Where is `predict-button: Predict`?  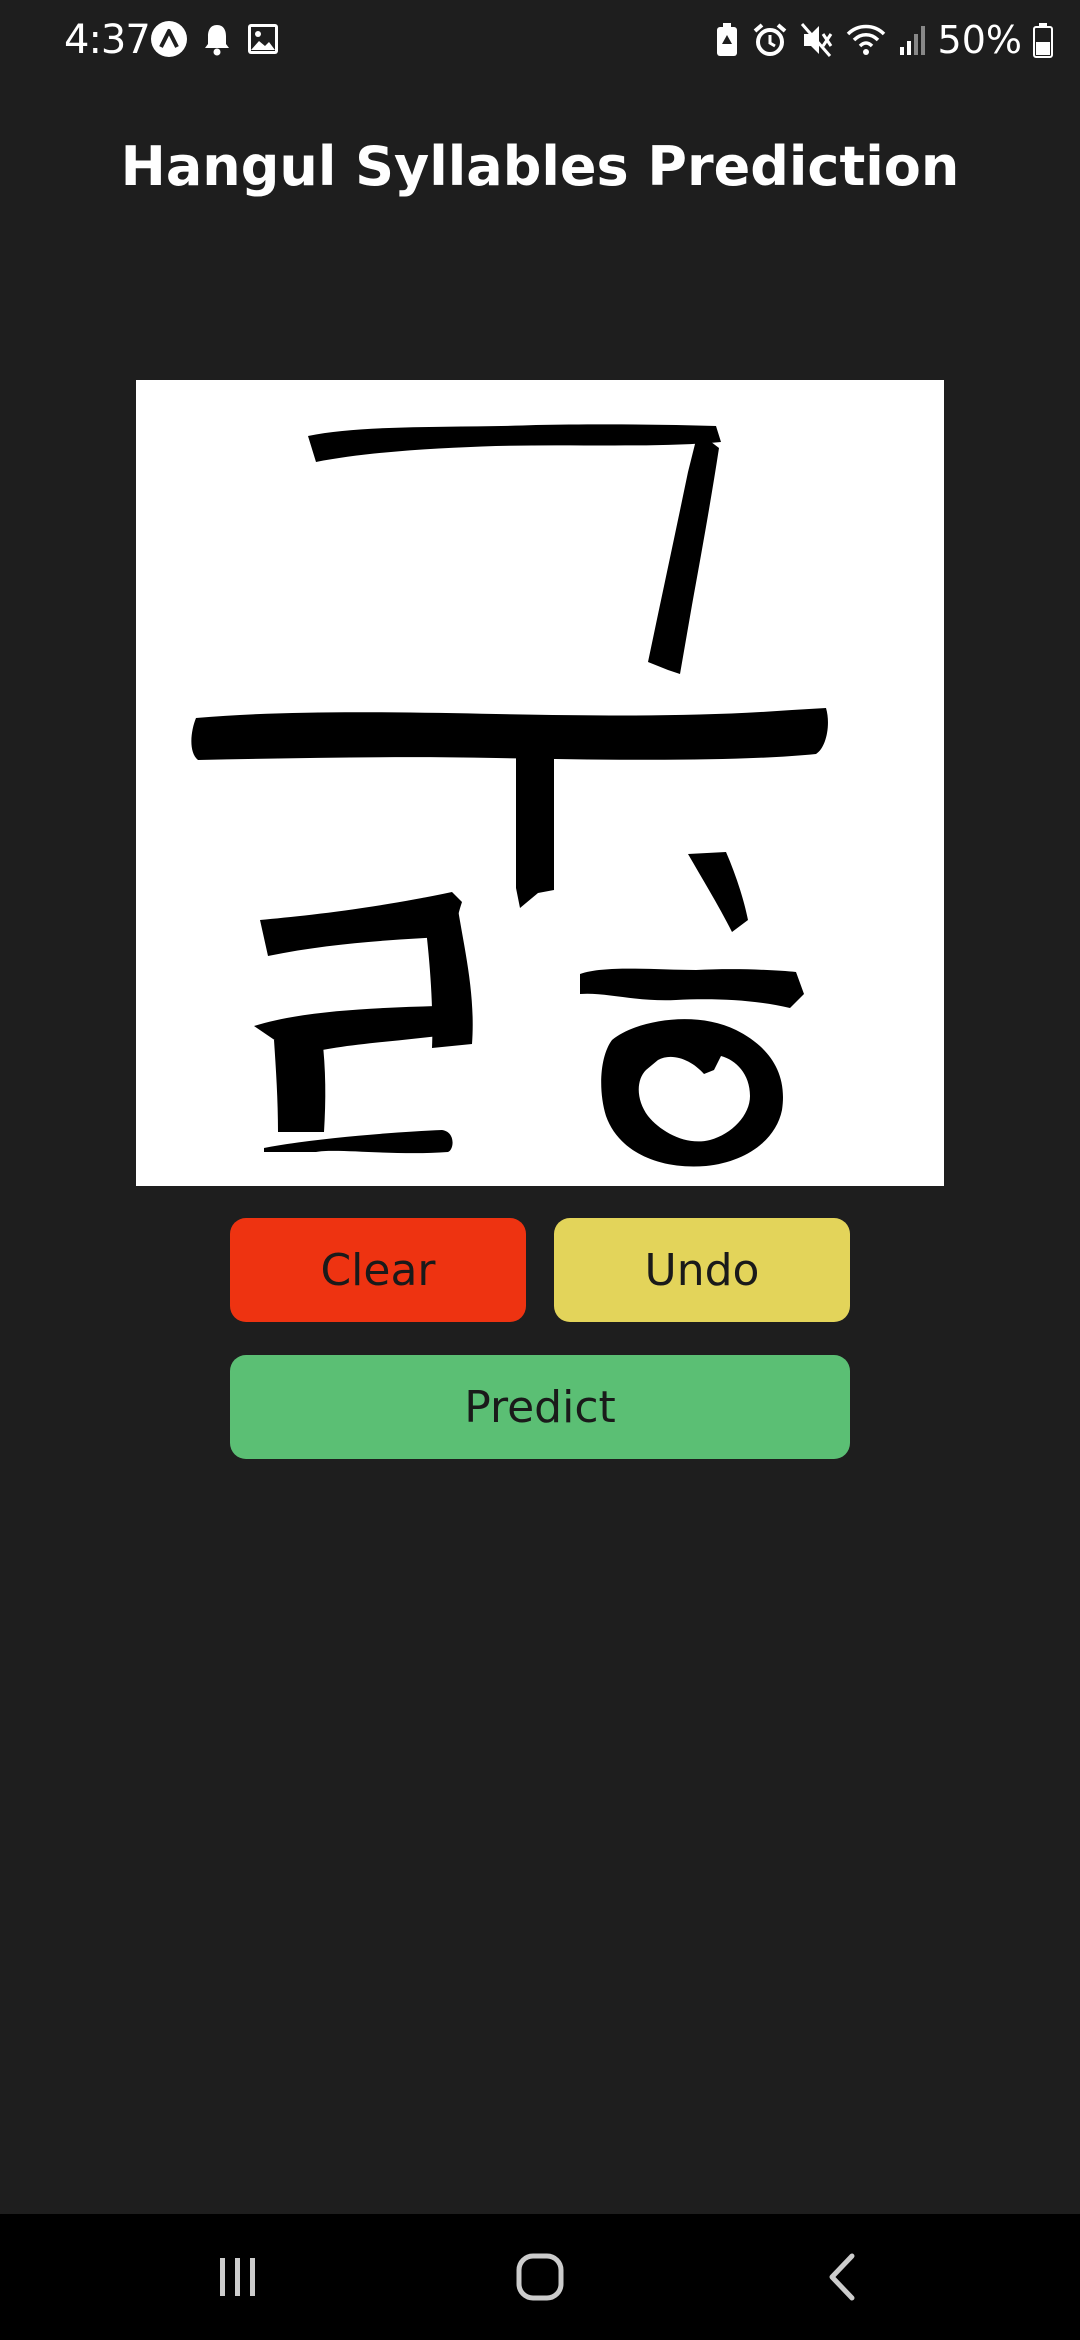
predict-button: Predict is located at coordinates (540, 1407).